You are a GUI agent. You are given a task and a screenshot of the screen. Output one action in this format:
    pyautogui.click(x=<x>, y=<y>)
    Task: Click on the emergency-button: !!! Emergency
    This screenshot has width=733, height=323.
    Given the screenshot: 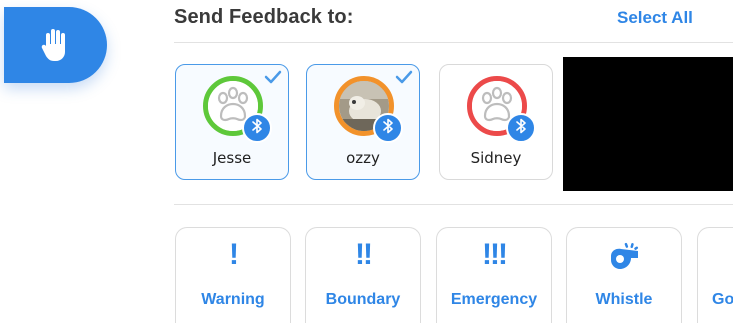 What is the action you would take?
    pyautogui.click(x=494, y=275)
    